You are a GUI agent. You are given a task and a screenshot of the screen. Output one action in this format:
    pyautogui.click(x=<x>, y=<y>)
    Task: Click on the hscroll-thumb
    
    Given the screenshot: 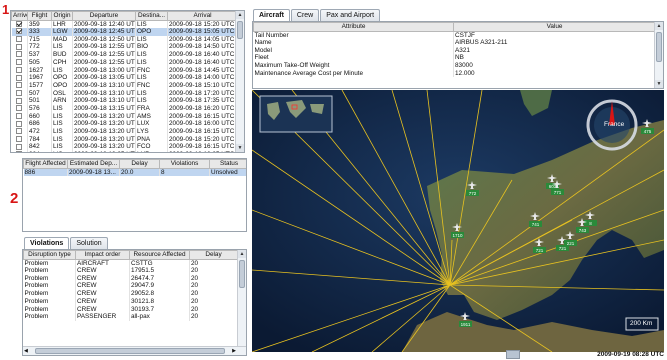 What is the action you would take?
    pyautogui.click(x=130, y=351)
    